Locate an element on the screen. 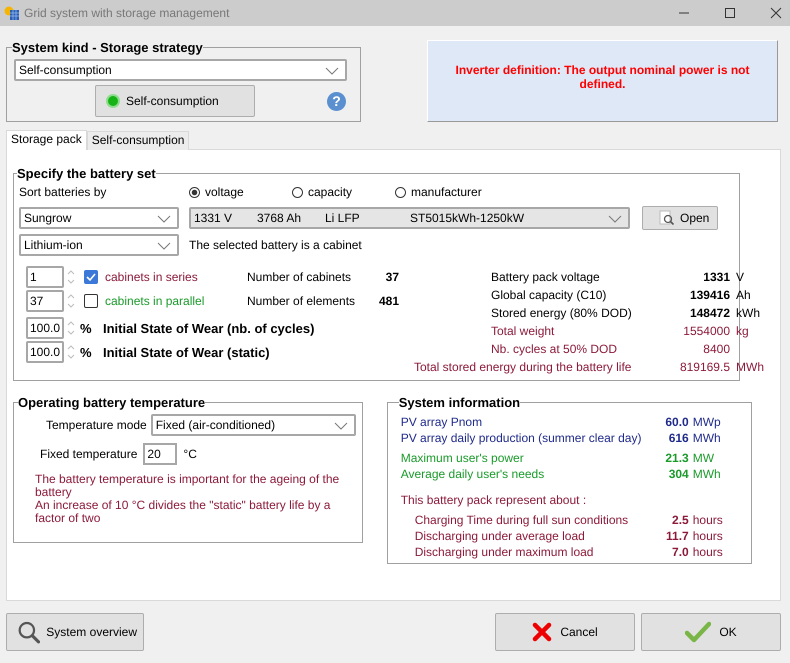 Image resolution: width=790 pixels, height=663 pixels. group-title: System information is located at coordinates (459, 402).